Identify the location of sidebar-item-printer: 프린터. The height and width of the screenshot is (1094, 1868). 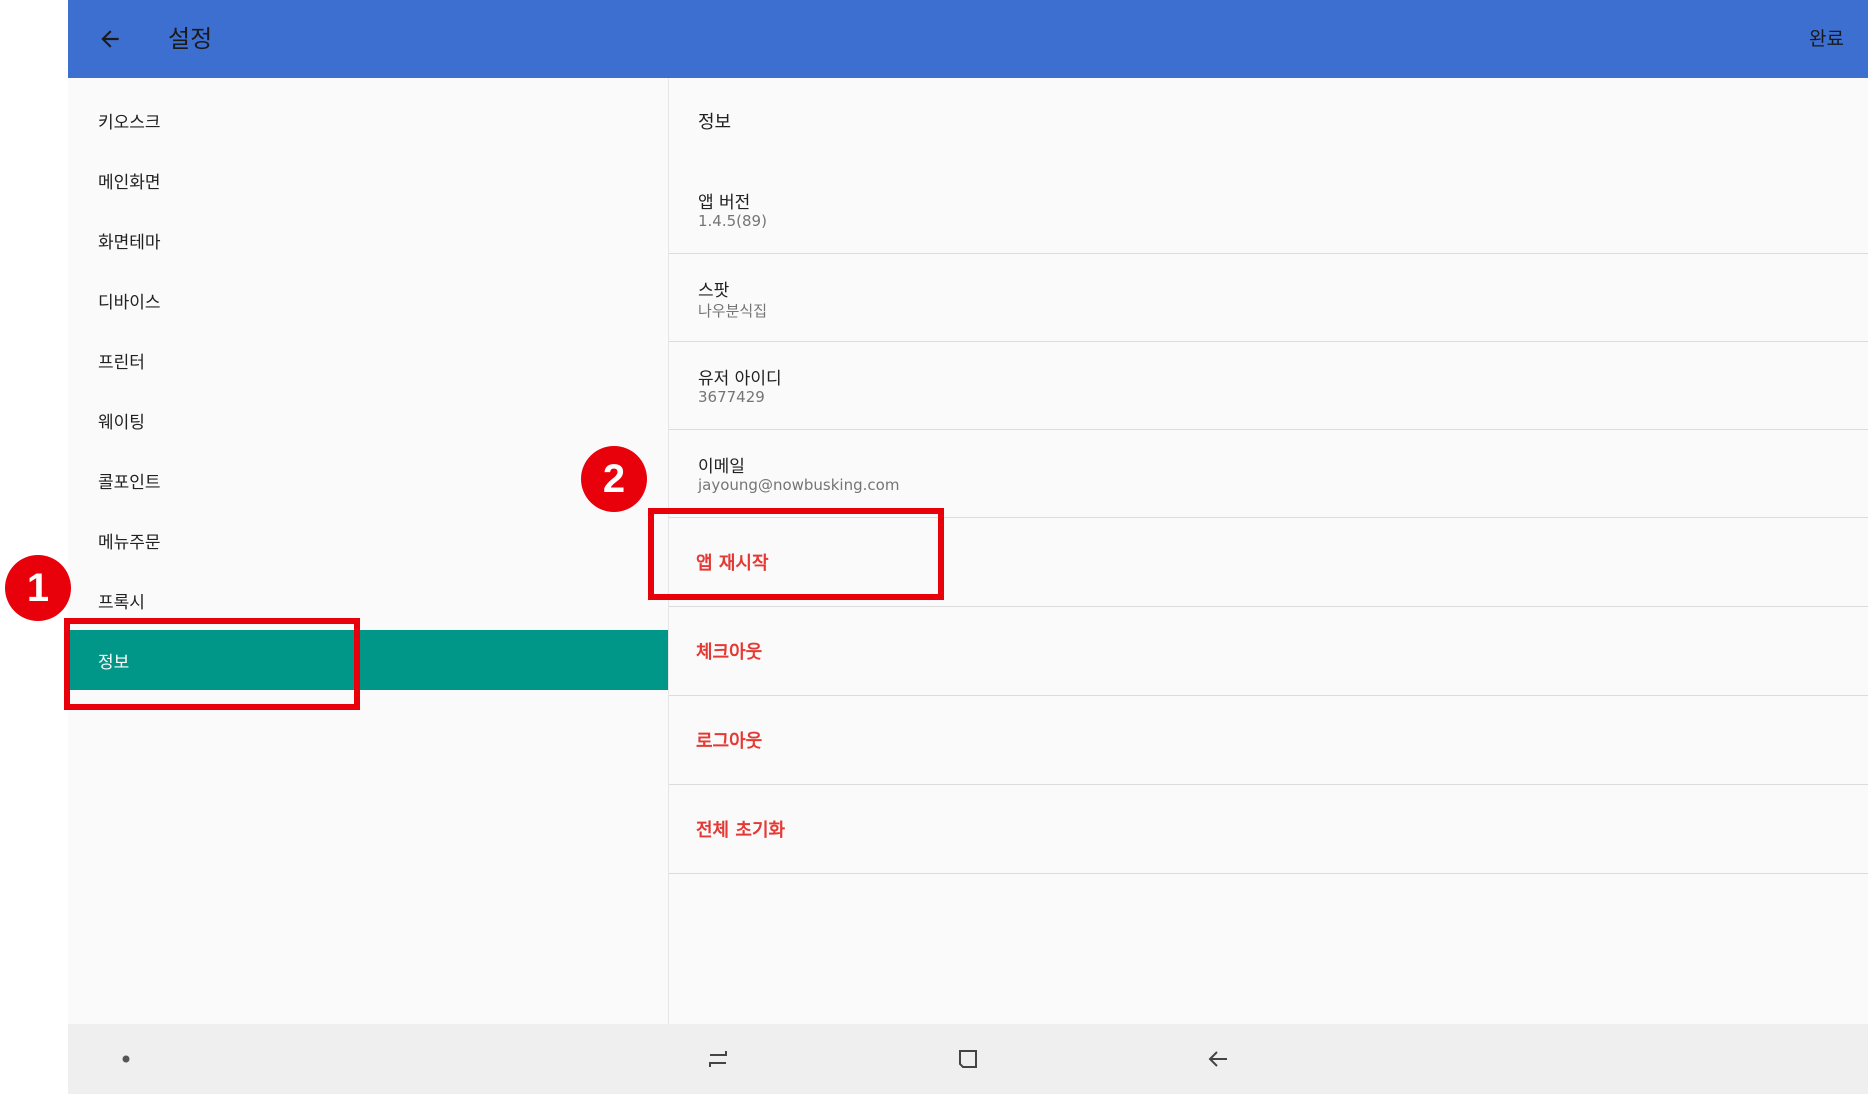
(368, 360).